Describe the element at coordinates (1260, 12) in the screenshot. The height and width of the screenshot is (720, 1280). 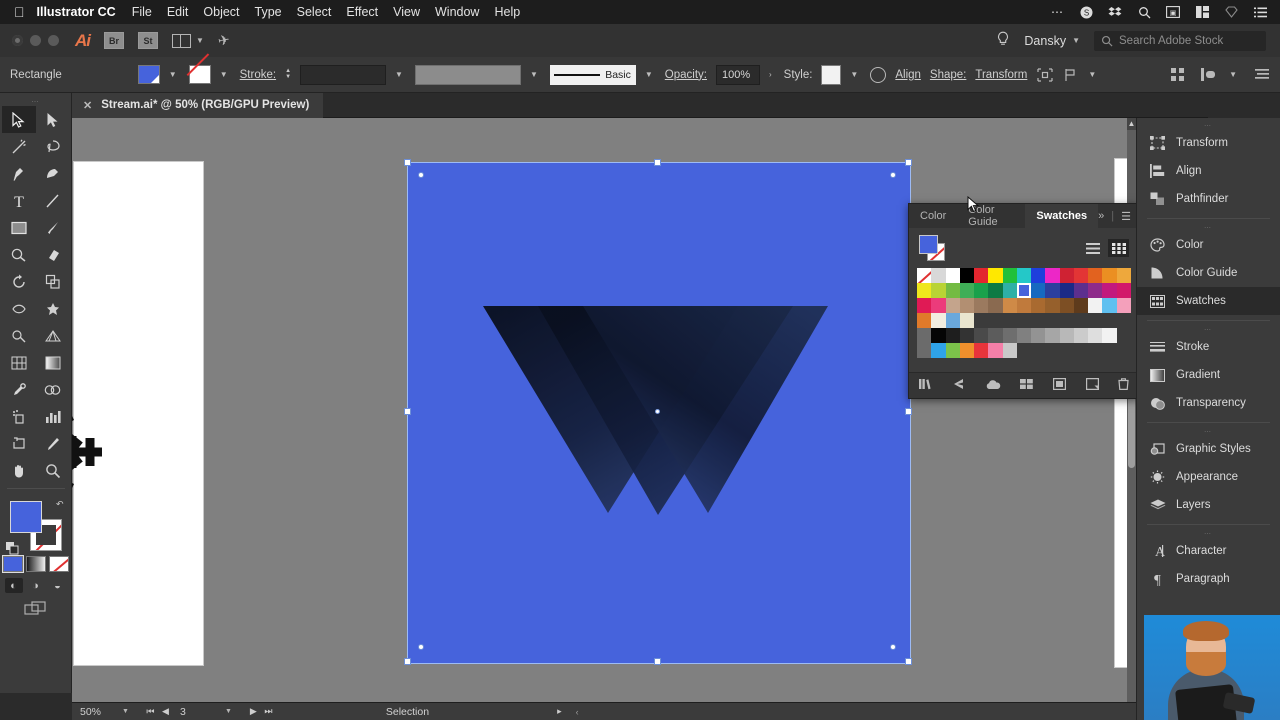
I see `list-icon` at that location.